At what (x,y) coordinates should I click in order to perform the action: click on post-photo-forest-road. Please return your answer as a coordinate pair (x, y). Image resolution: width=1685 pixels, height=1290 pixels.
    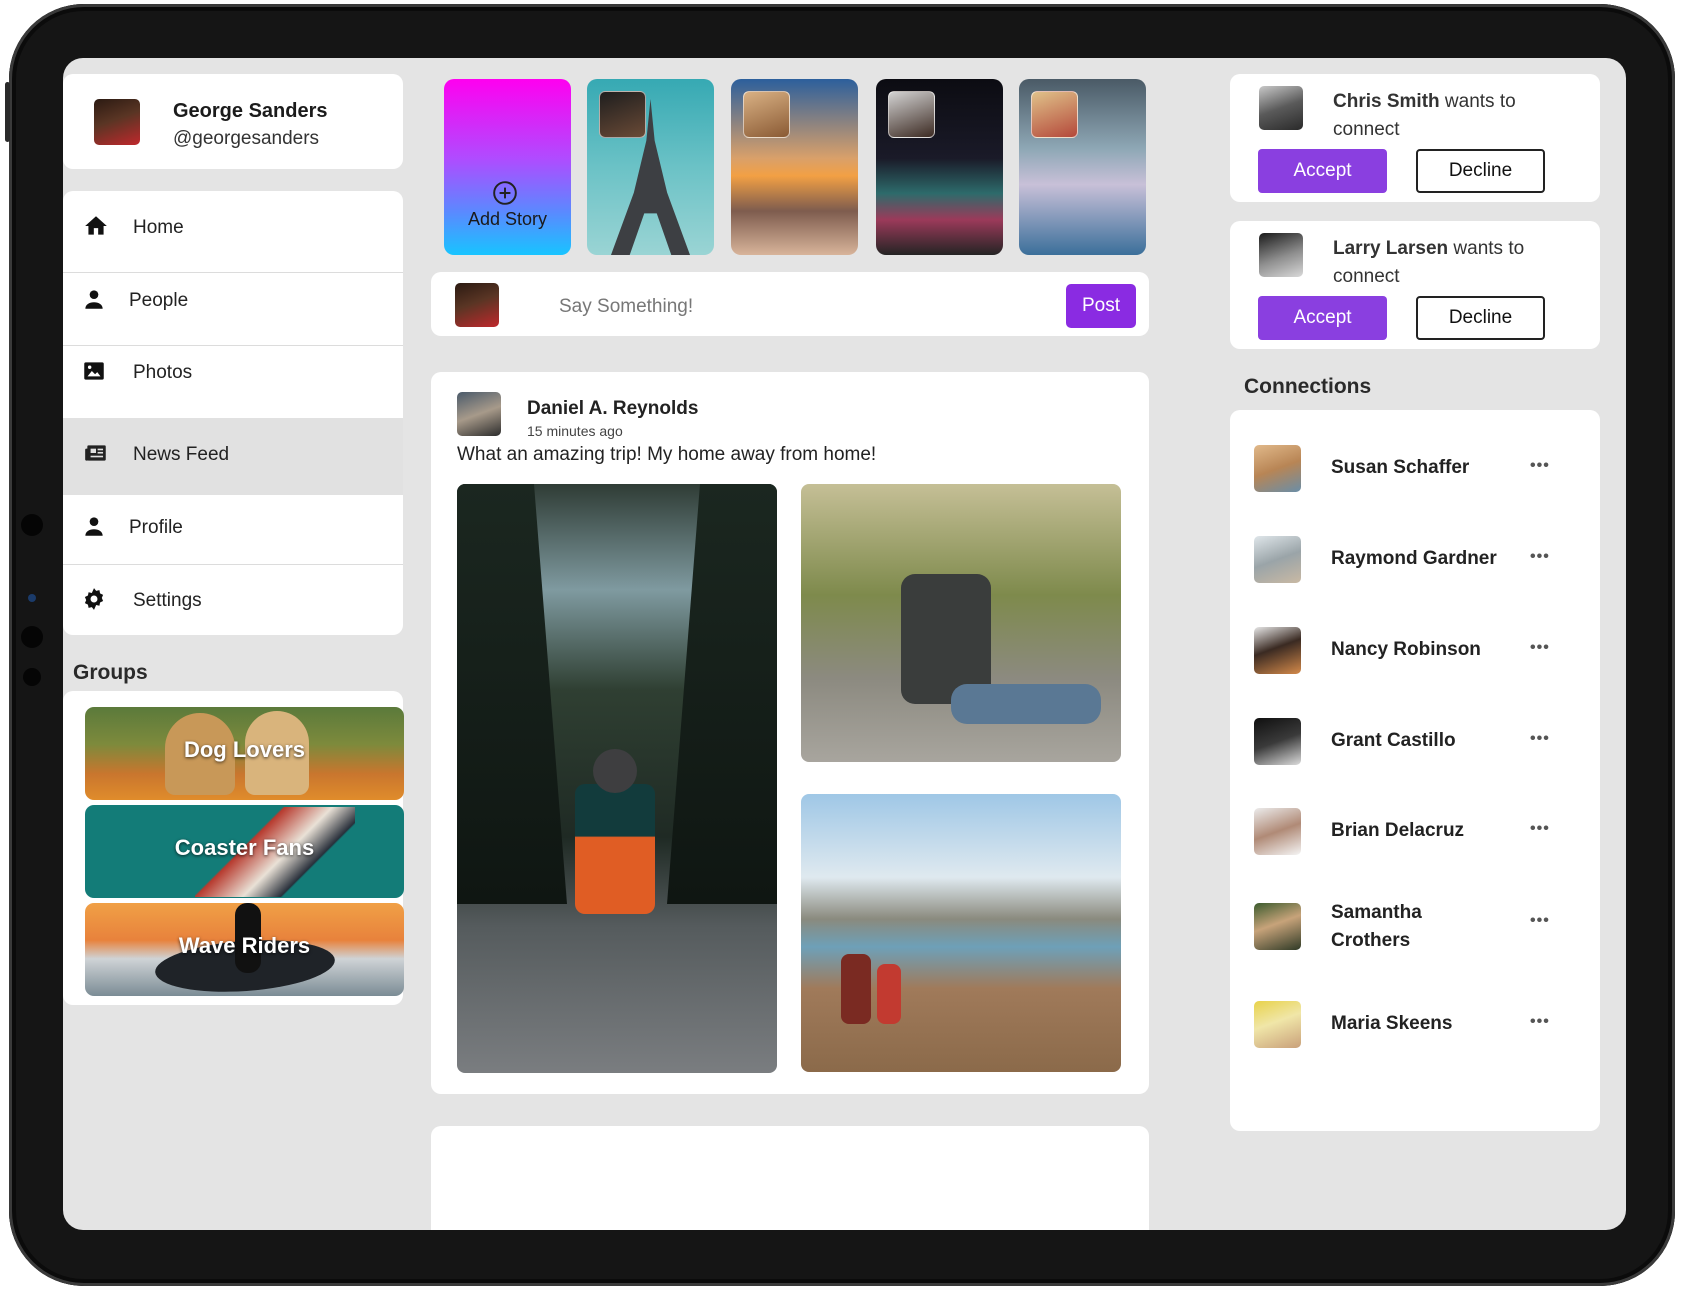
    Looking at the image, I should click on (617, 778).